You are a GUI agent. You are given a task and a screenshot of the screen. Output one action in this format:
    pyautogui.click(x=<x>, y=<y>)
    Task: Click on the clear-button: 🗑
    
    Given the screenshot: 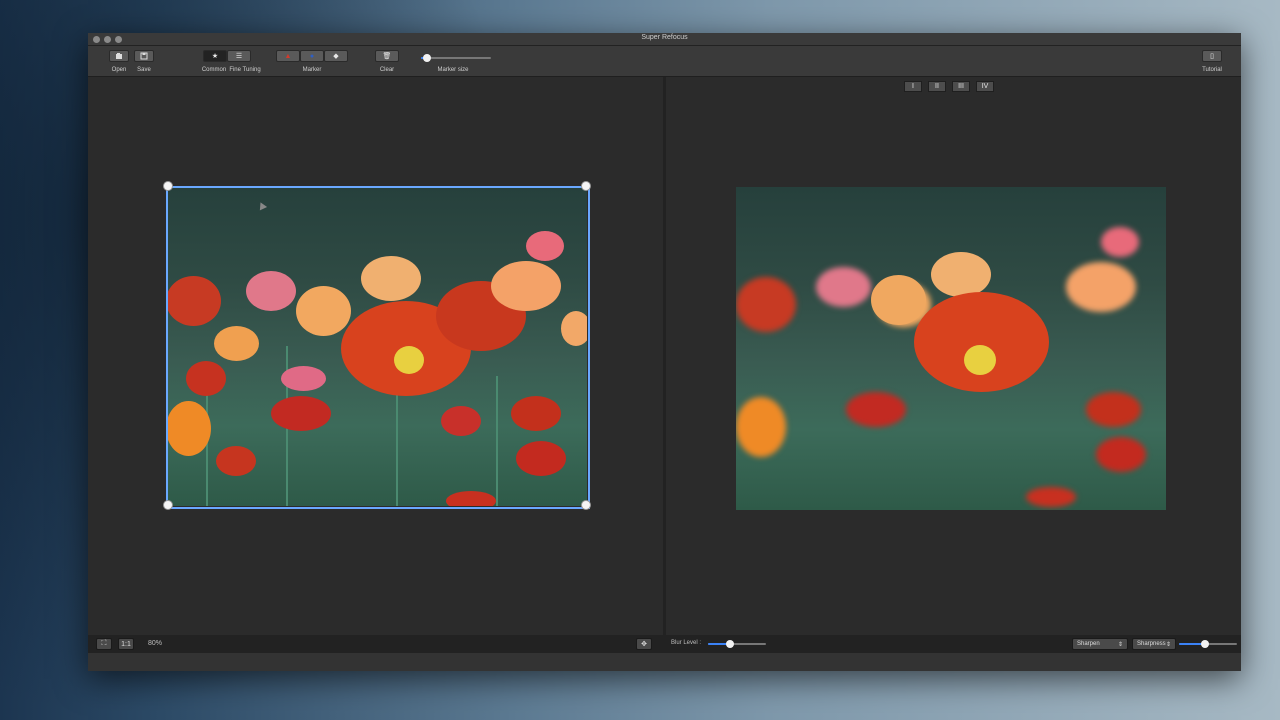 What is the action you would take?
    pyautogui.click(x=387, y=56)
    